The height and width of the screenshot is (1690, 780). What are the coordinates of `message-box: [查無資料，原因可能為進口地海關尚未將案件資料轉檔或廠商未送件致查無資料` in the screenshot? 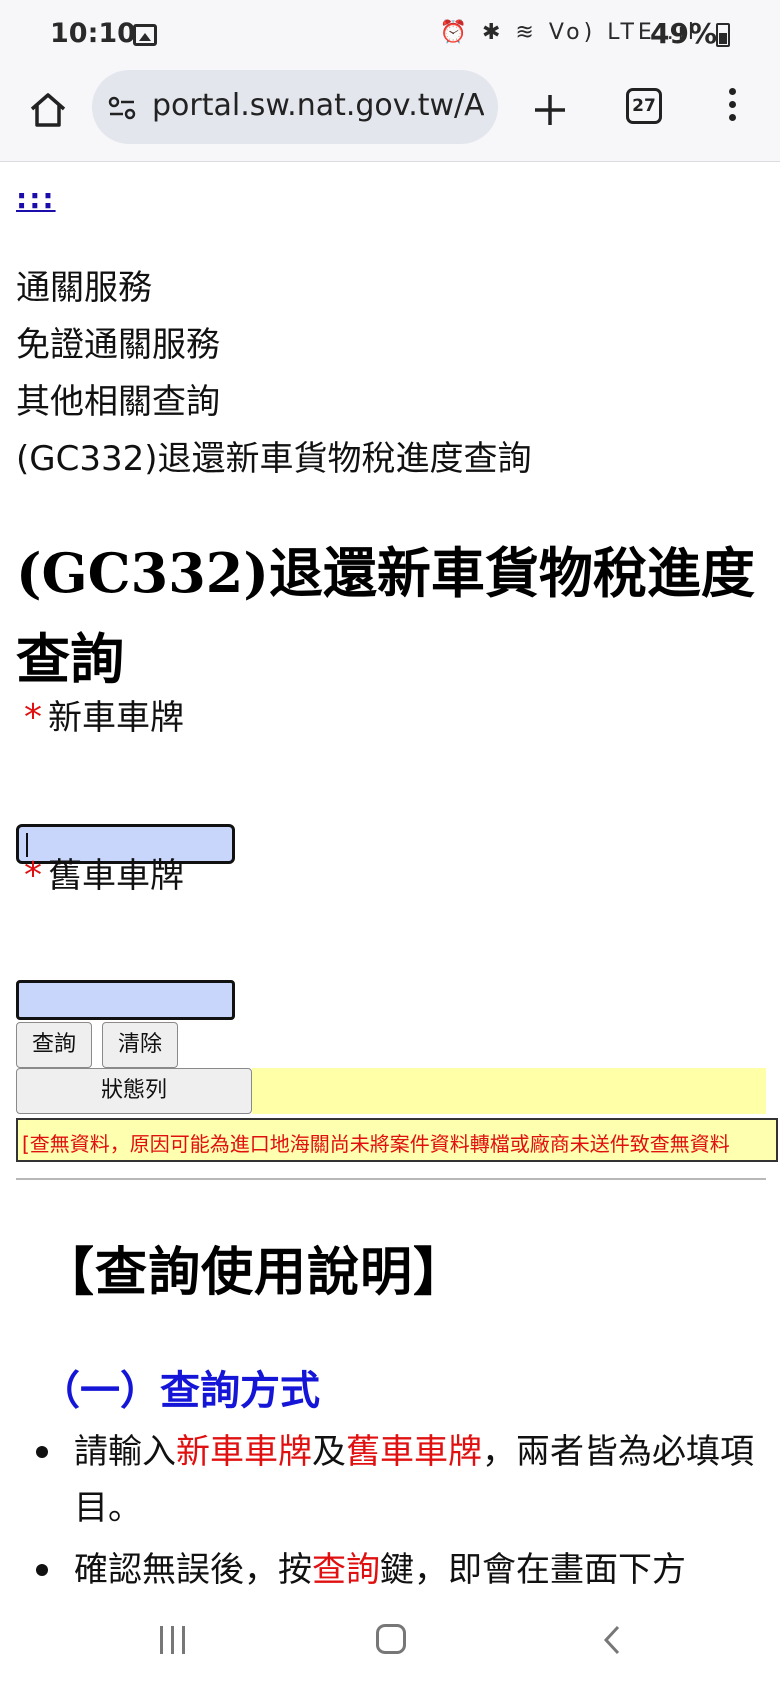 It's located at (397, 1140).